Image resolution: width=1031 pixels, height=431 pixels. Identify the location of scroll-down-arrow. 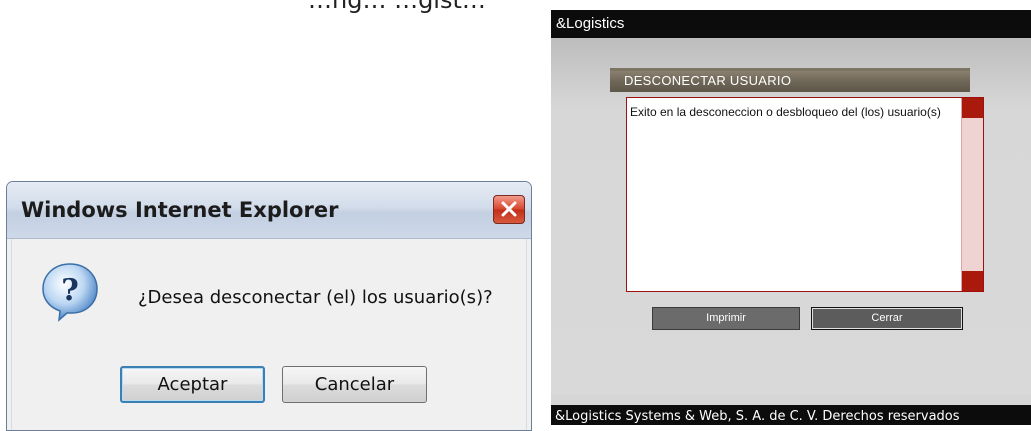
(972, 281).